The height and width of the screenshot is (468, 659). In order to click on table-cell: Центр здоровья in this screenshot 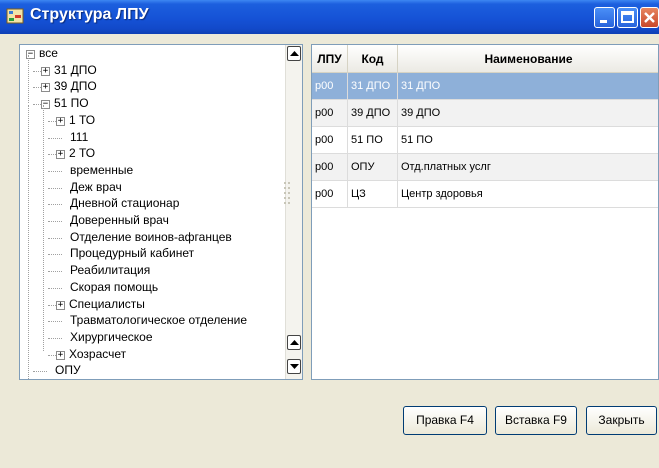, I will do `click(528, 194)`.